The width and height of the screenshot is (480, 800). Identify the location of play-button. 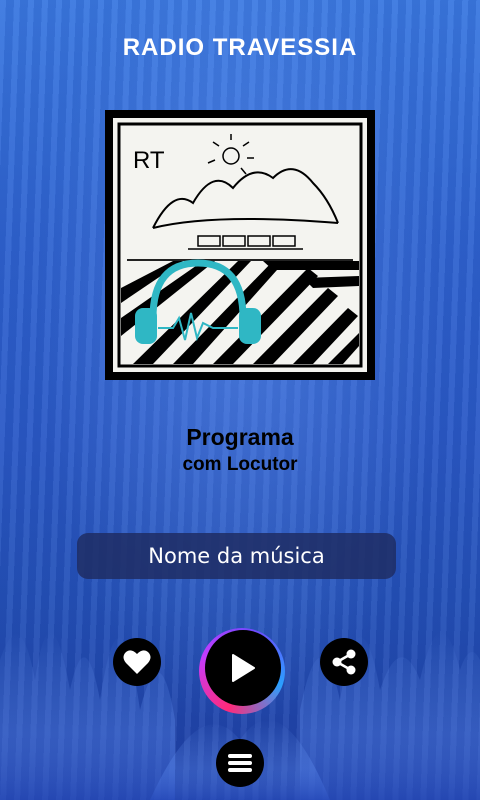
(243, 668).